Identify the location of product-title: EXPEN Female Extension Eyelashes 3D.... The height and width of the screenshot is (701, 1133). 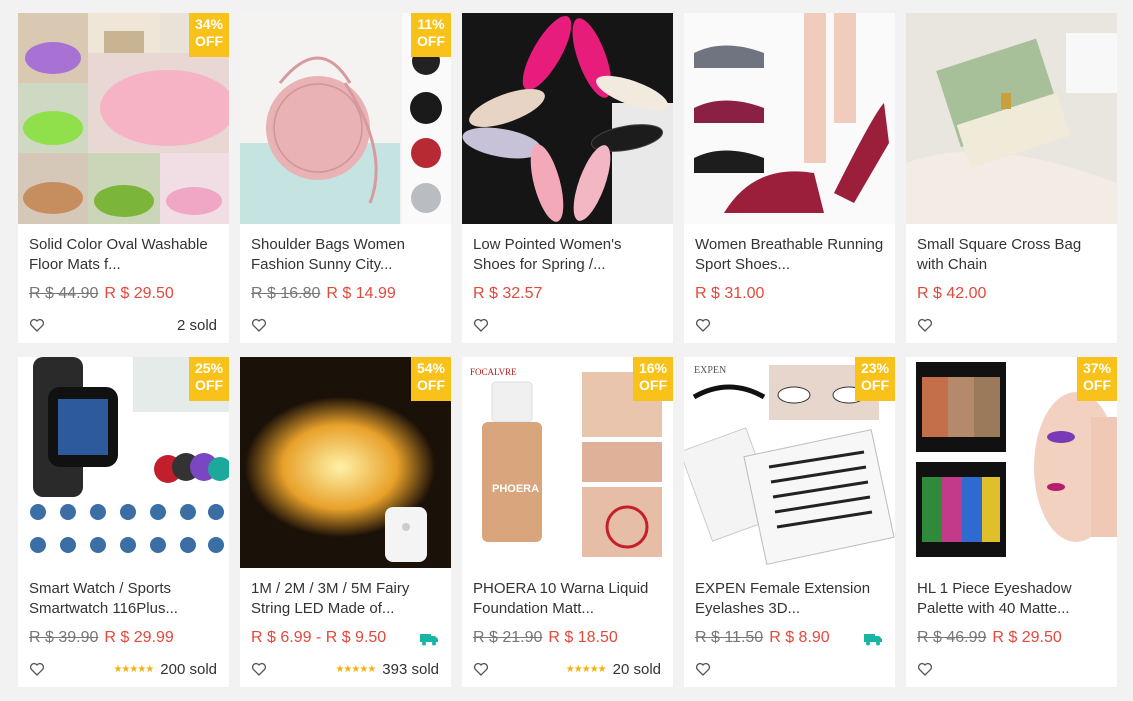
(791, 599).